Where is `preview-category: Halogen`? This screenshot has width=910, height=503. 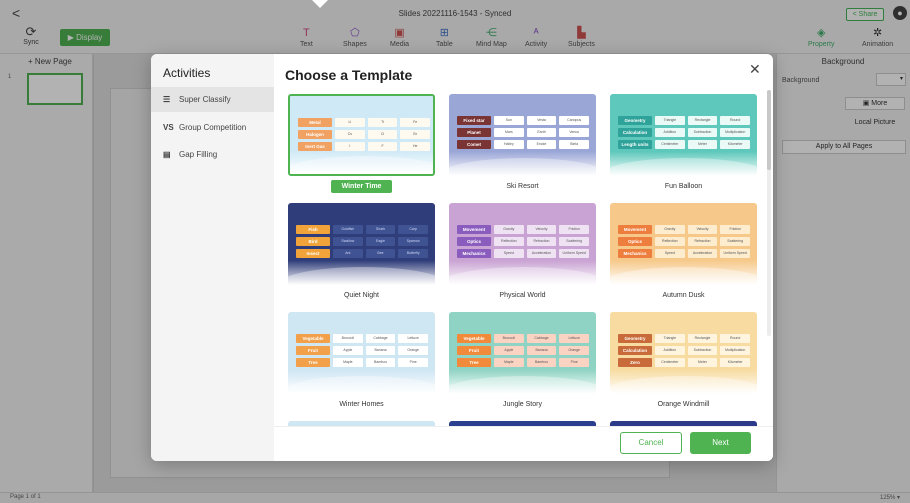 preview-category: Halogen is located at coordinates (315, 134).